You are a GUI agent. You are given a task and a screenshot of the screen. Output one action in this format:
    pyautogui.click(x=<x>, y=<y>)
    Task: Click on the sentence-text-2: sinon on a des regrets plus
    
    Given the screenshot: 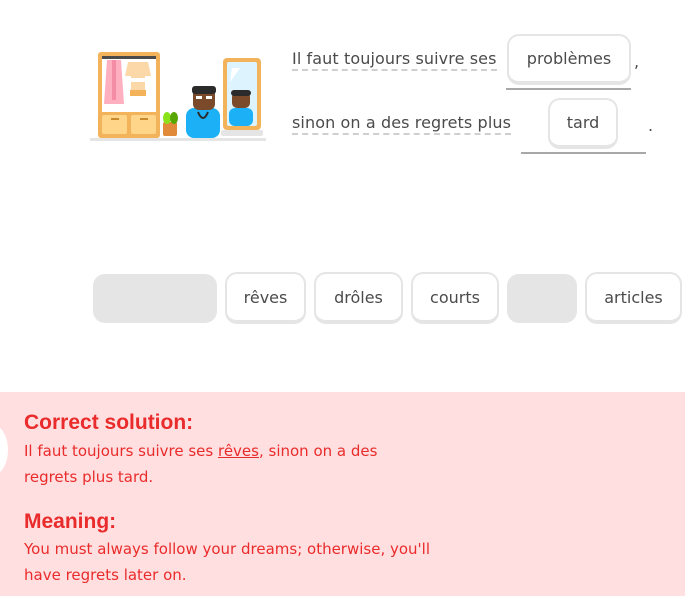 What is the action you would take?
    pyautogui.click(x=402, y=124)
    